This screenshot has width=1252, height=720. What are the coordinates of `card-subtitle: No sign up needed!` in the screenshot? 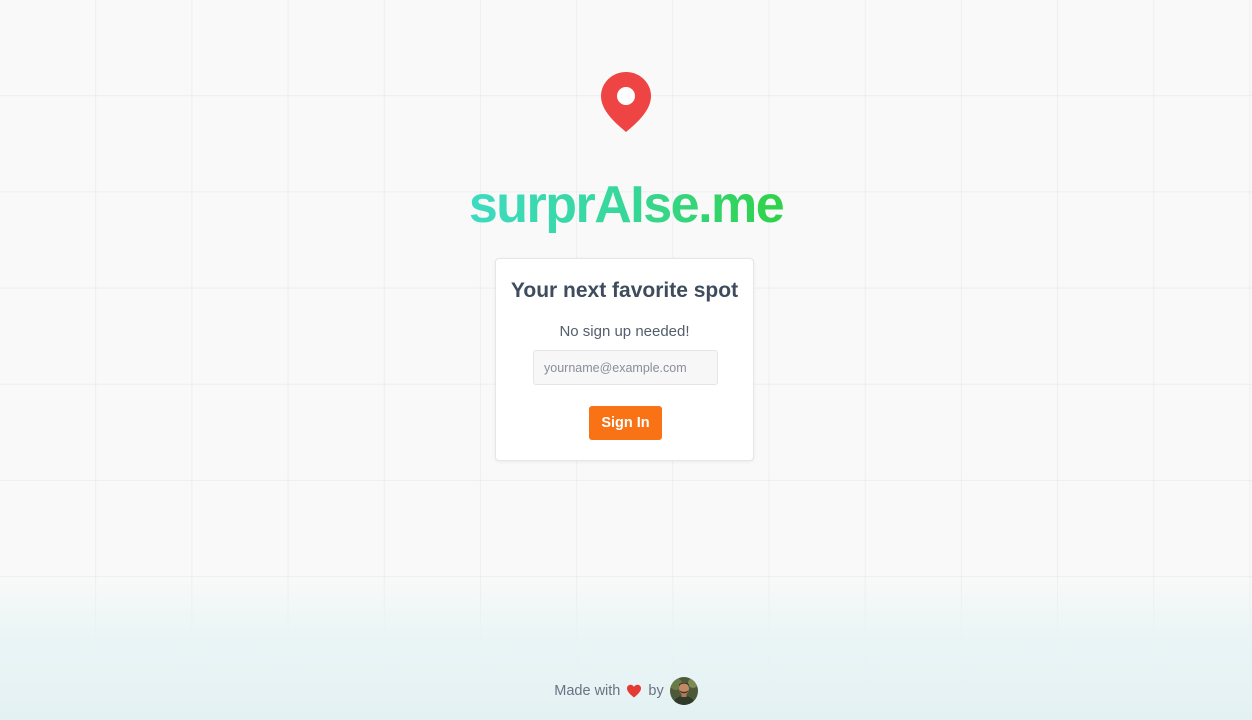 It's located at (624, 331).